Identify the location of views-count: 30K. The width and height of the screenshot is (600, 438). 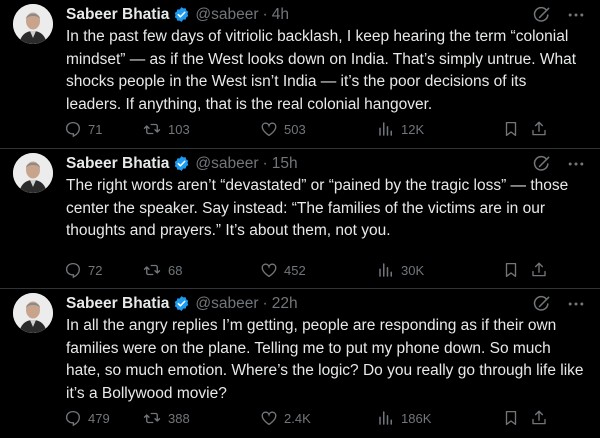
(413, 270).